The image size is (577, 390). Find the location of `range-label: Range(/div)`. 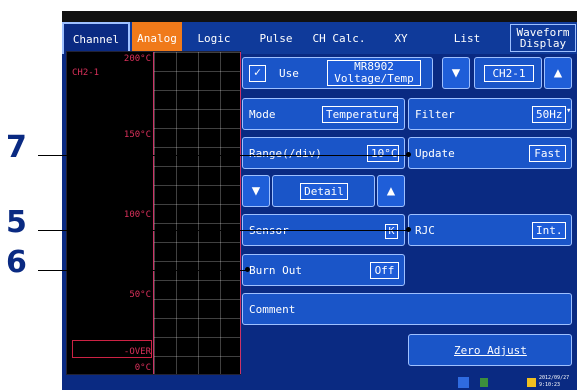

range-label: Range(/div) is located at coordinates (285, 153).